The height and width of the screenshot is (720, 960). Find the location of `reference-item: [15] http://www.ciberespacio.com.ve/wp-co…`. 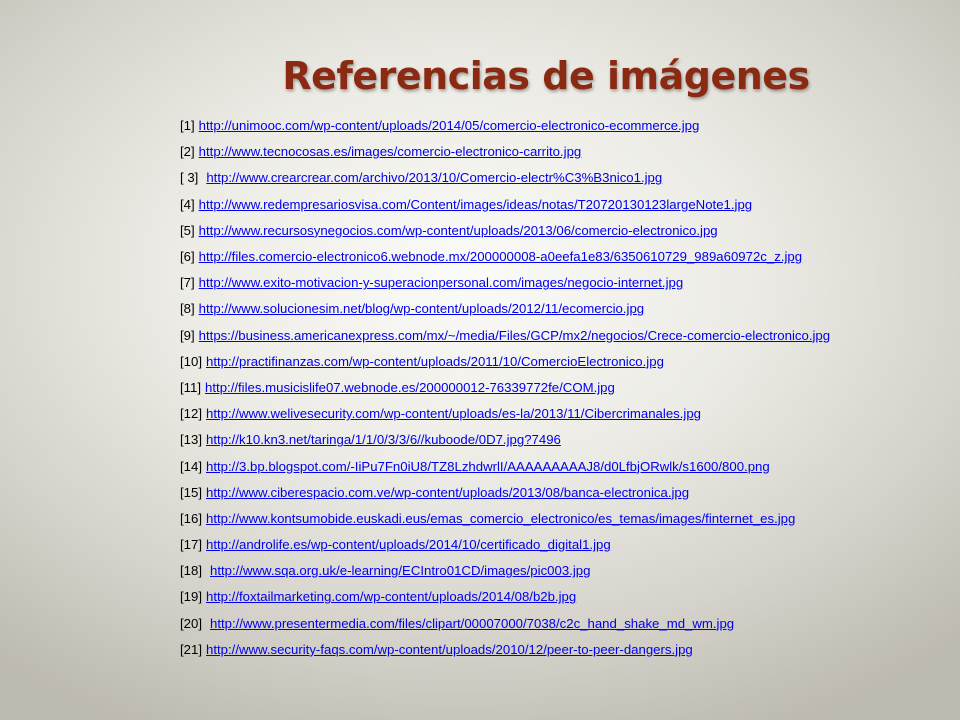

reference-item: [15] http://www.ciberespacio.com.ve/wp-co… is located at coordinates (560, 493).